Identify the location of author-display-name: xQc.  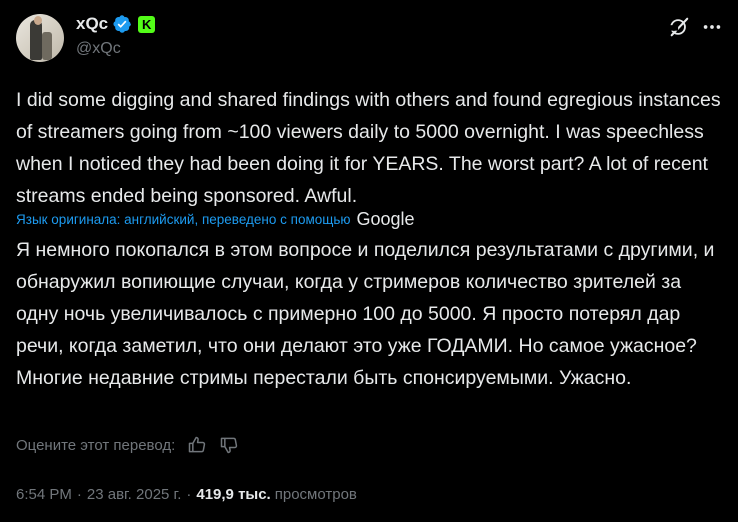
(92, 24).